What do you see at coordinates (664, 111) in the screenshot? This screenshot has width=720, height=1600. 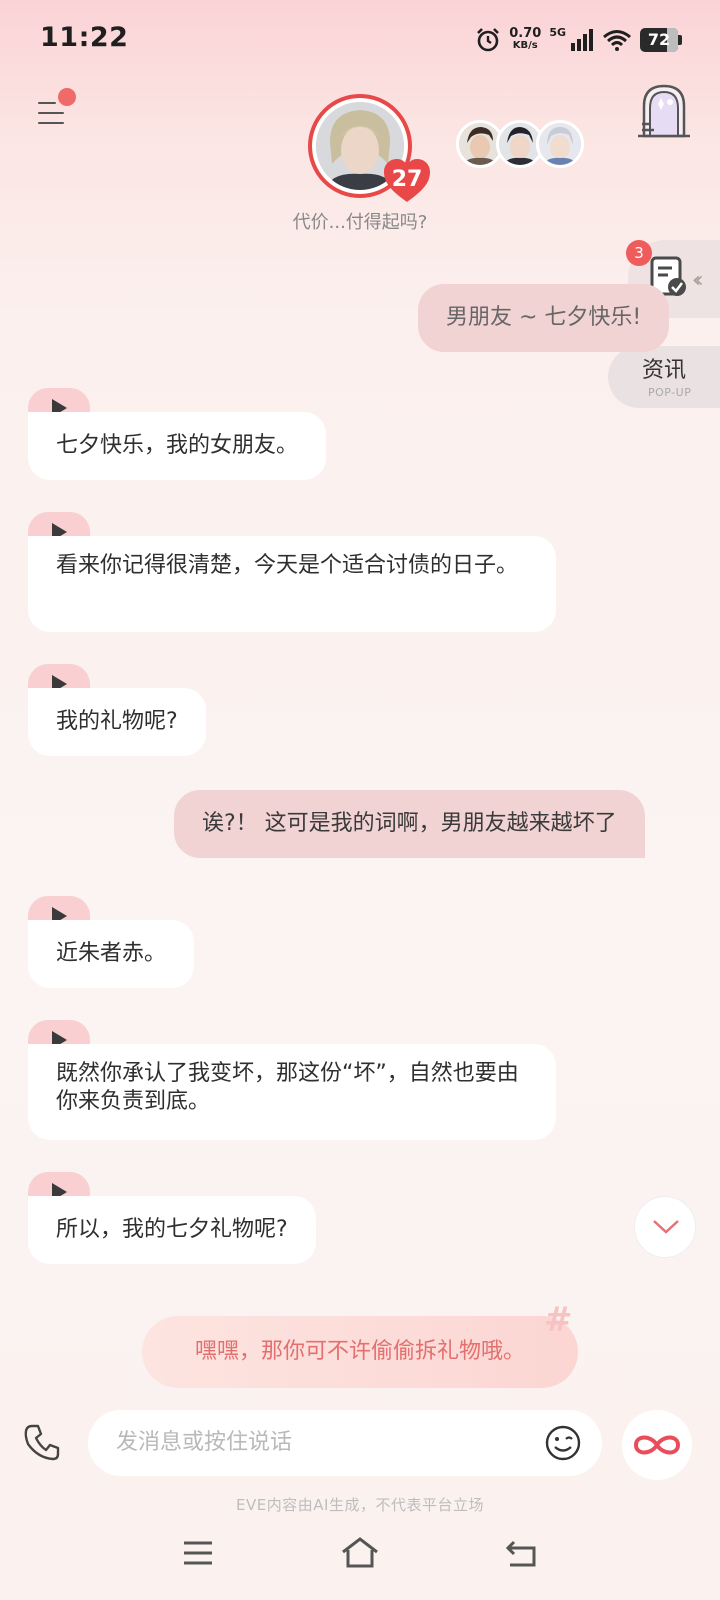 I see `castle-button` at bounding box center [664, 111].